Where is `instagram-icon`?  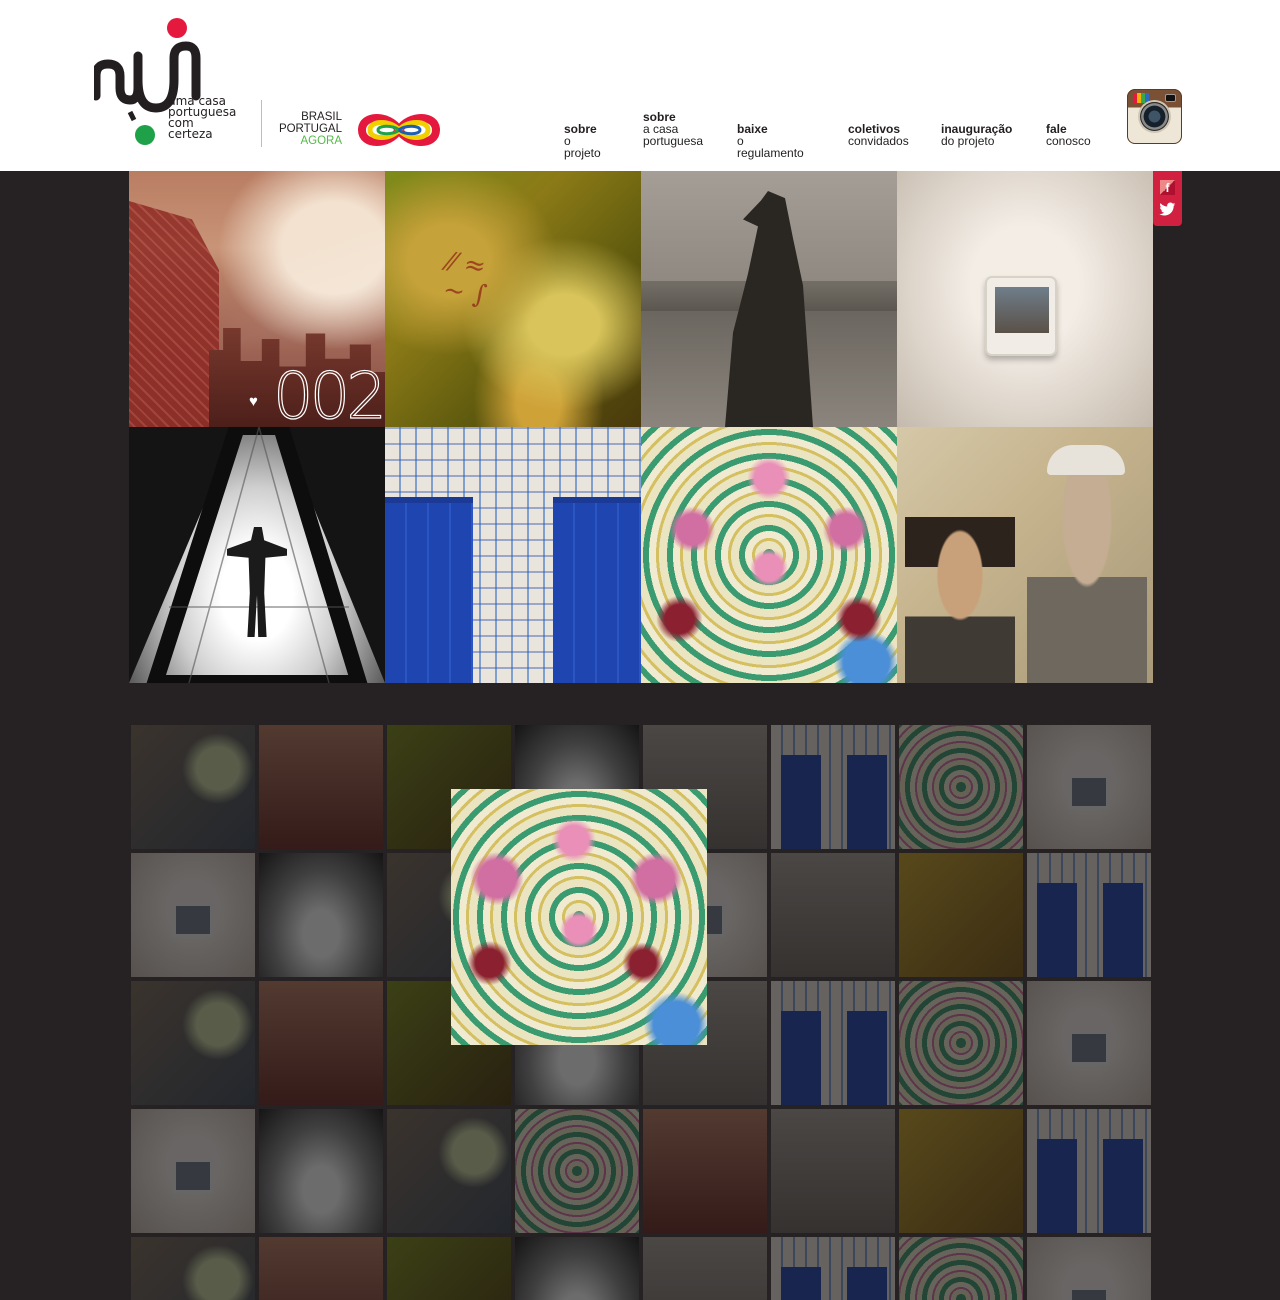
instagram-icon is located at coordinates (1154, 116).